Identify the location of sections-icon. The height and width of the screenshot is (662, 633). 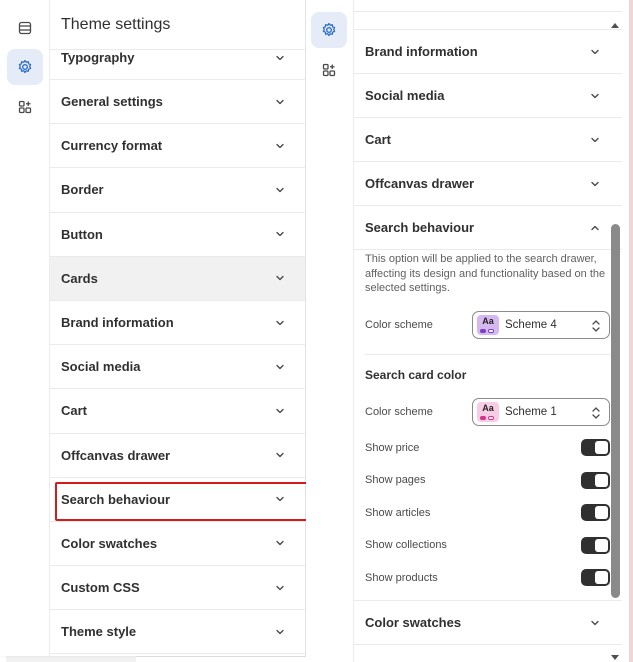
(25, 28).